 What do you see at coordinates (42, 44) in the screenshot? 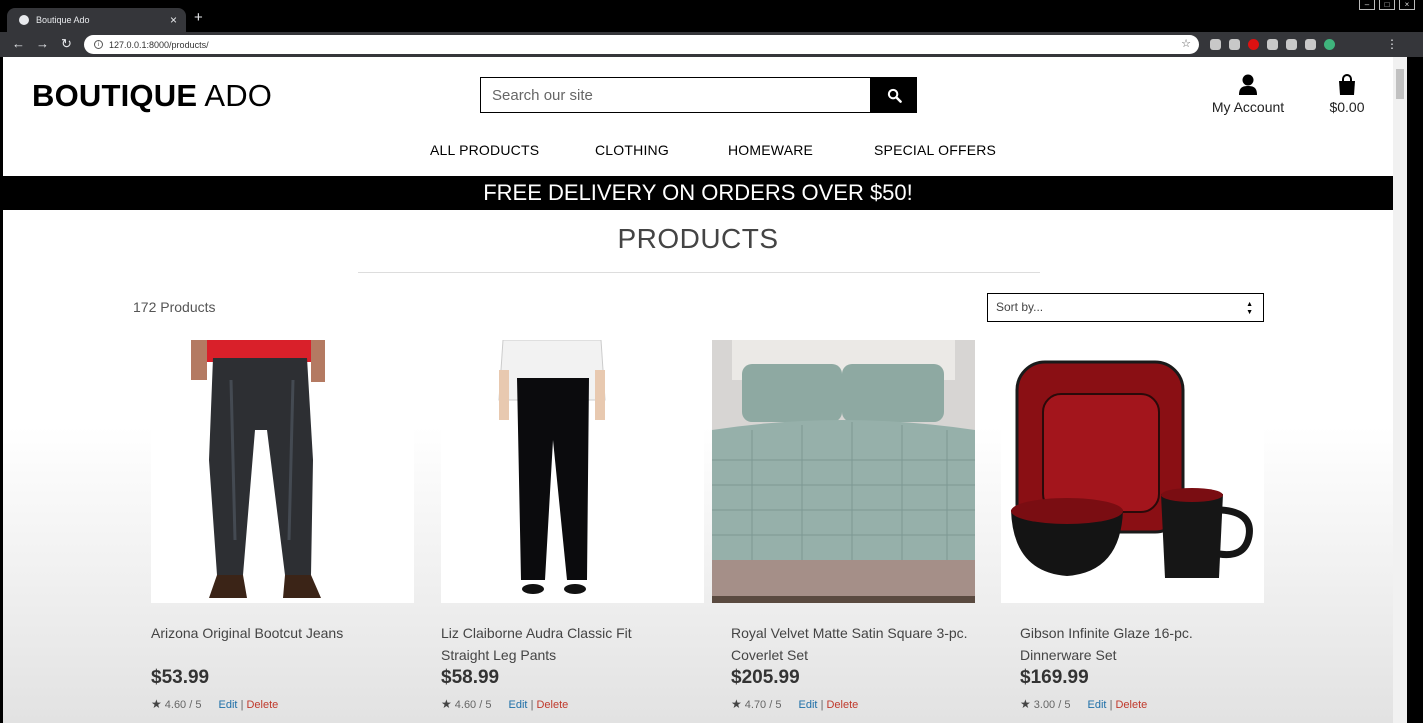
I see `forward-icon: →` at bounding box center [42, 44].